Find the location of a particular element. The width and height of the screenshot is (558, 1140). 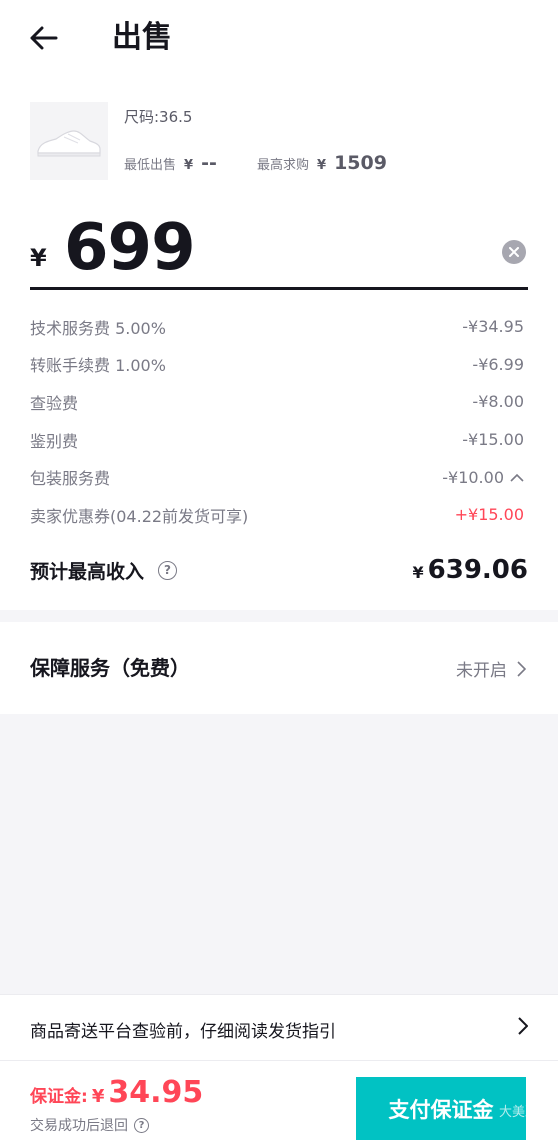

income-currency: ¥ is located at coordinates (418, 572).